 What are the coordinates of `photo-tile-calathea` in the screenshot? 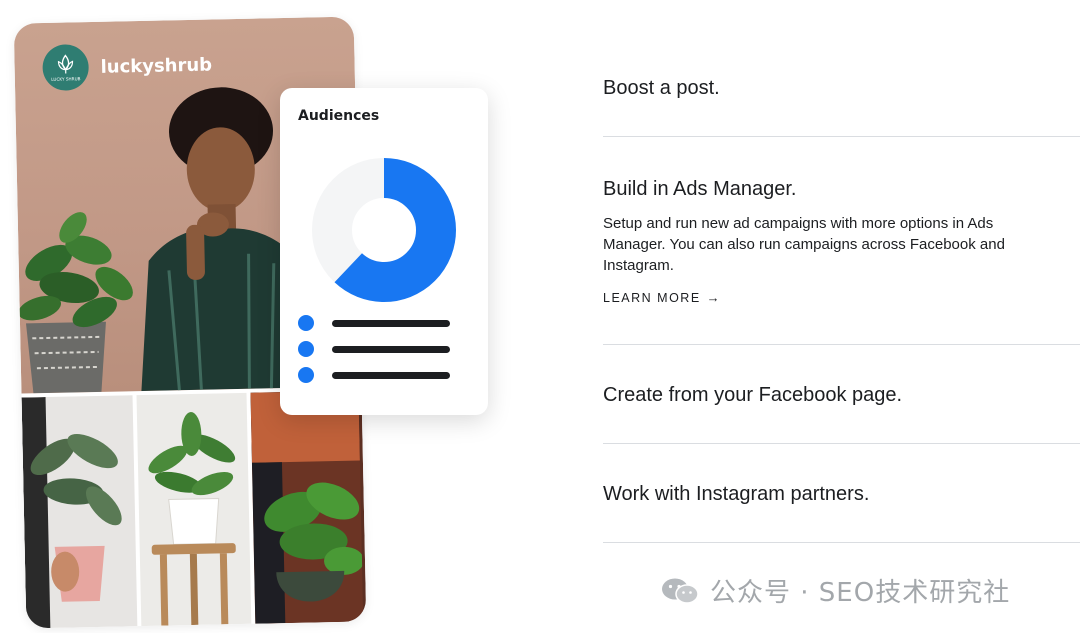 It's located at (79, 512).